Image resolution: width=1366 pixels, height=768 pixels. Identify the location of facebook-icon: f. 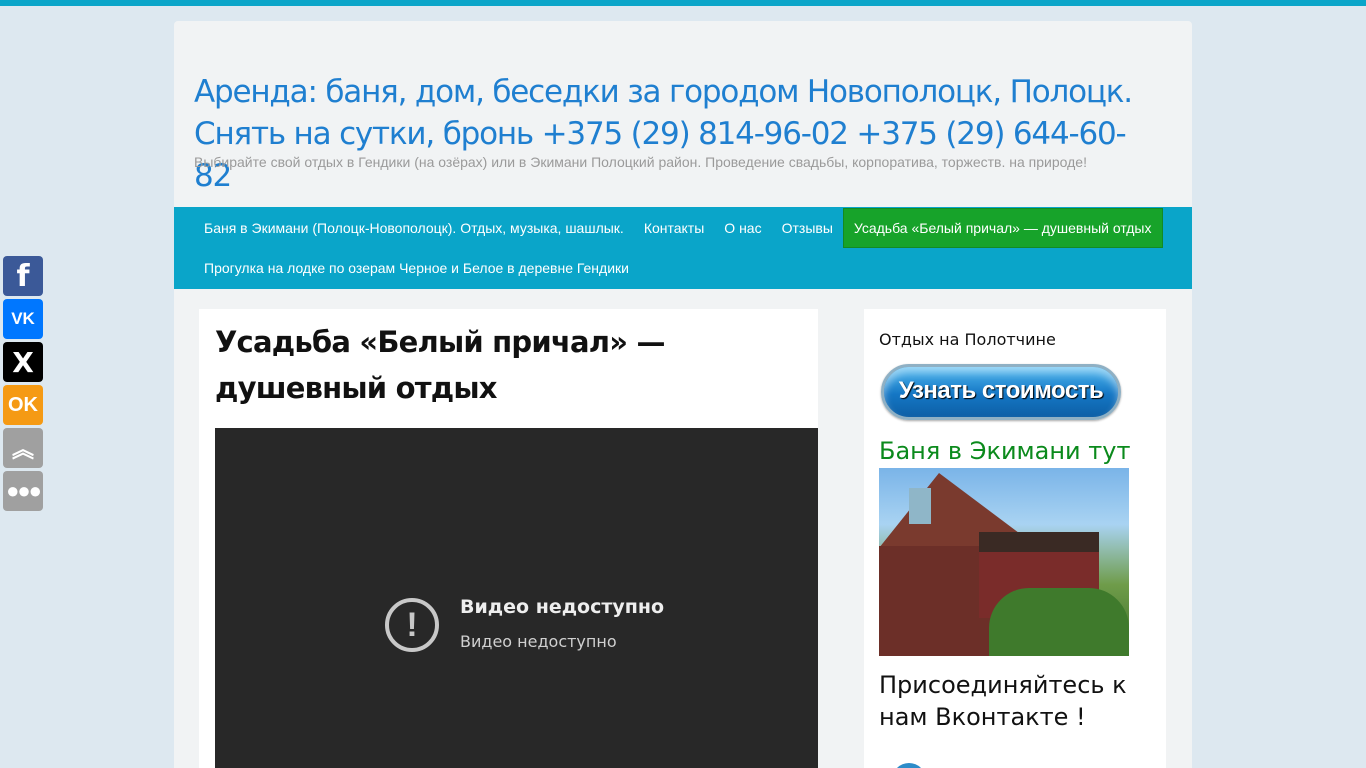
(23, 276).